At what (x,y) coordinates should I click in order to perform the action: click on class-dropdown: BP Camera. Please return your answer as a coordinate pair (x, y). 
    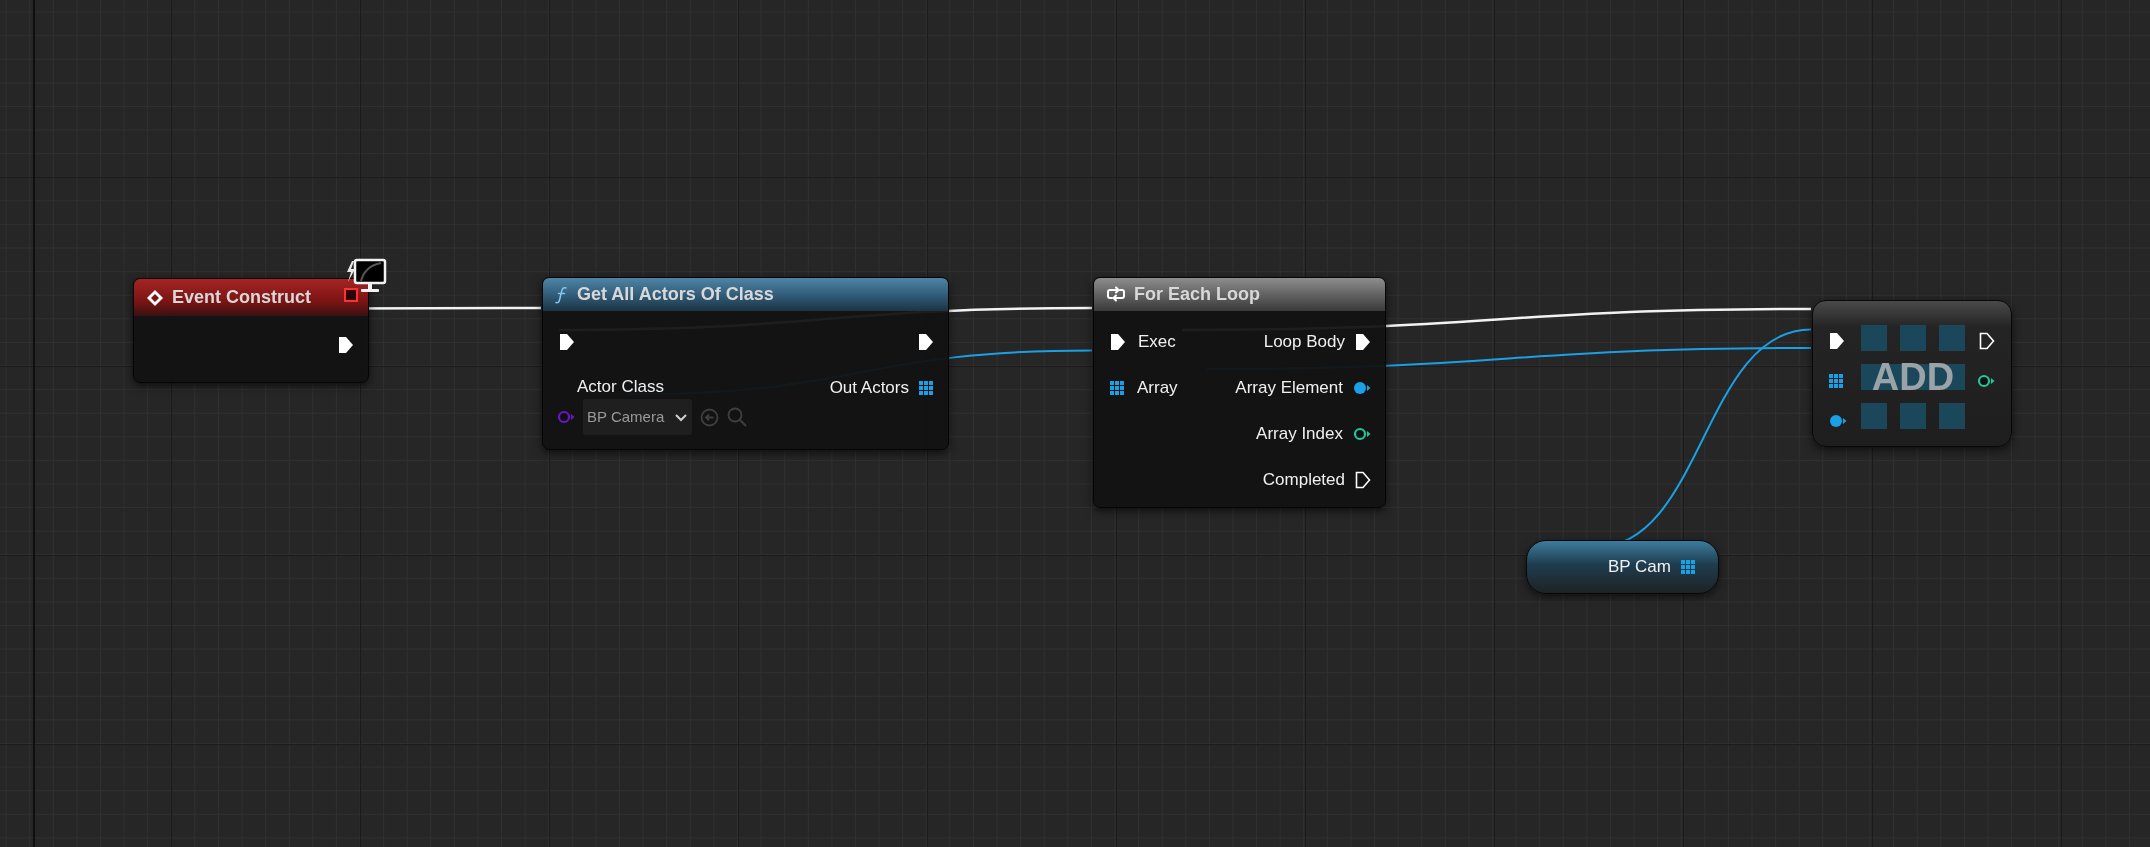
    Looking at the image, I should click on (638, 417).